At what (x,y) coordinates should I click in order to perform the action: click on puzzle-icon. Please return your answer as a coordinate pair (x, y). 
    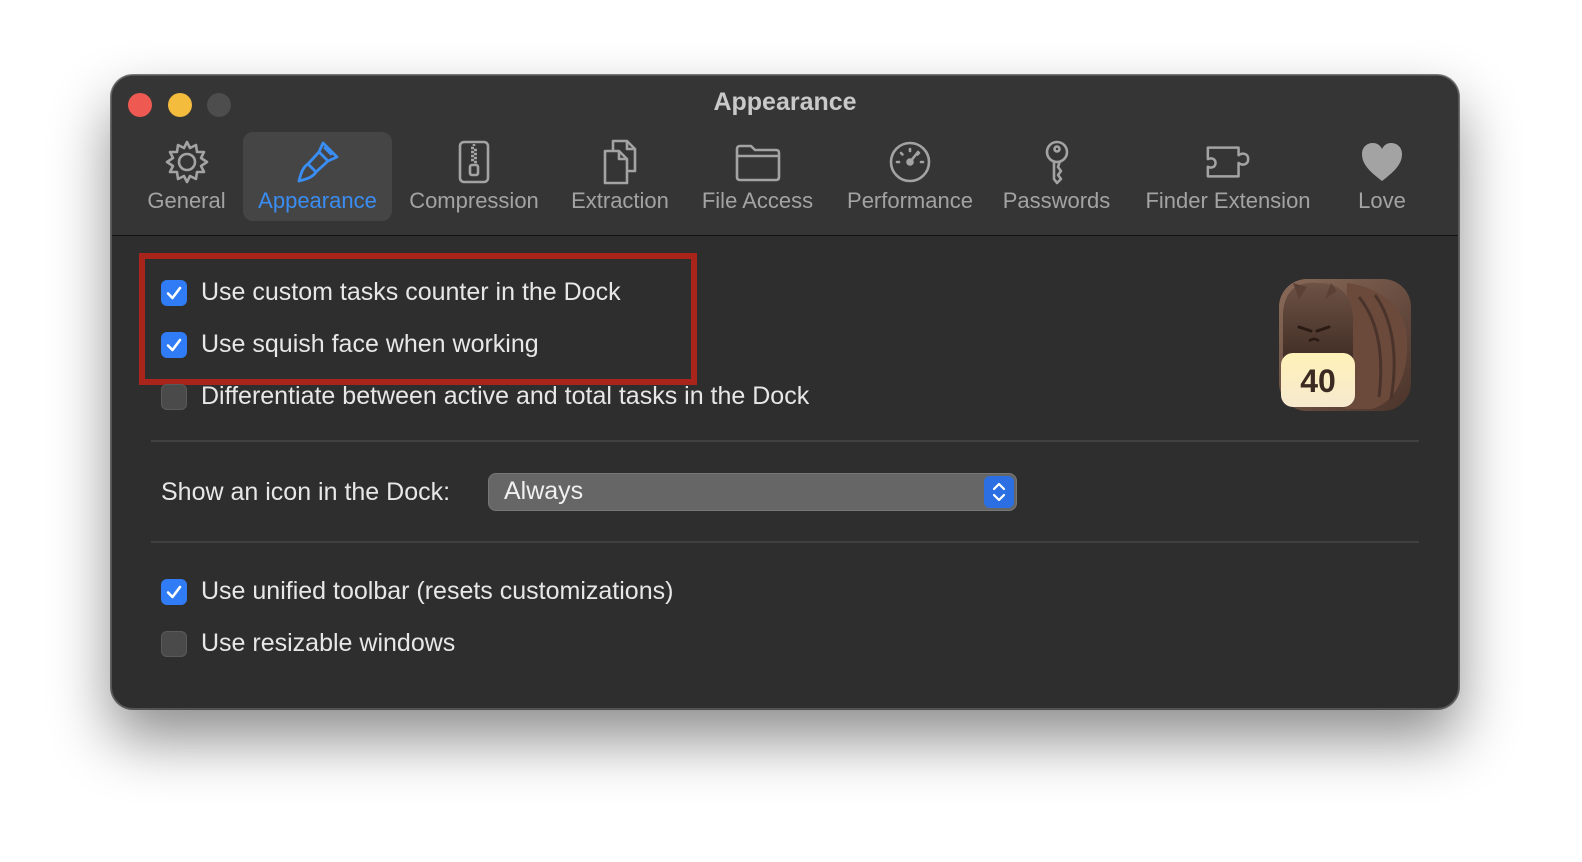
    Looking at the image, I should click on (1228, 162).